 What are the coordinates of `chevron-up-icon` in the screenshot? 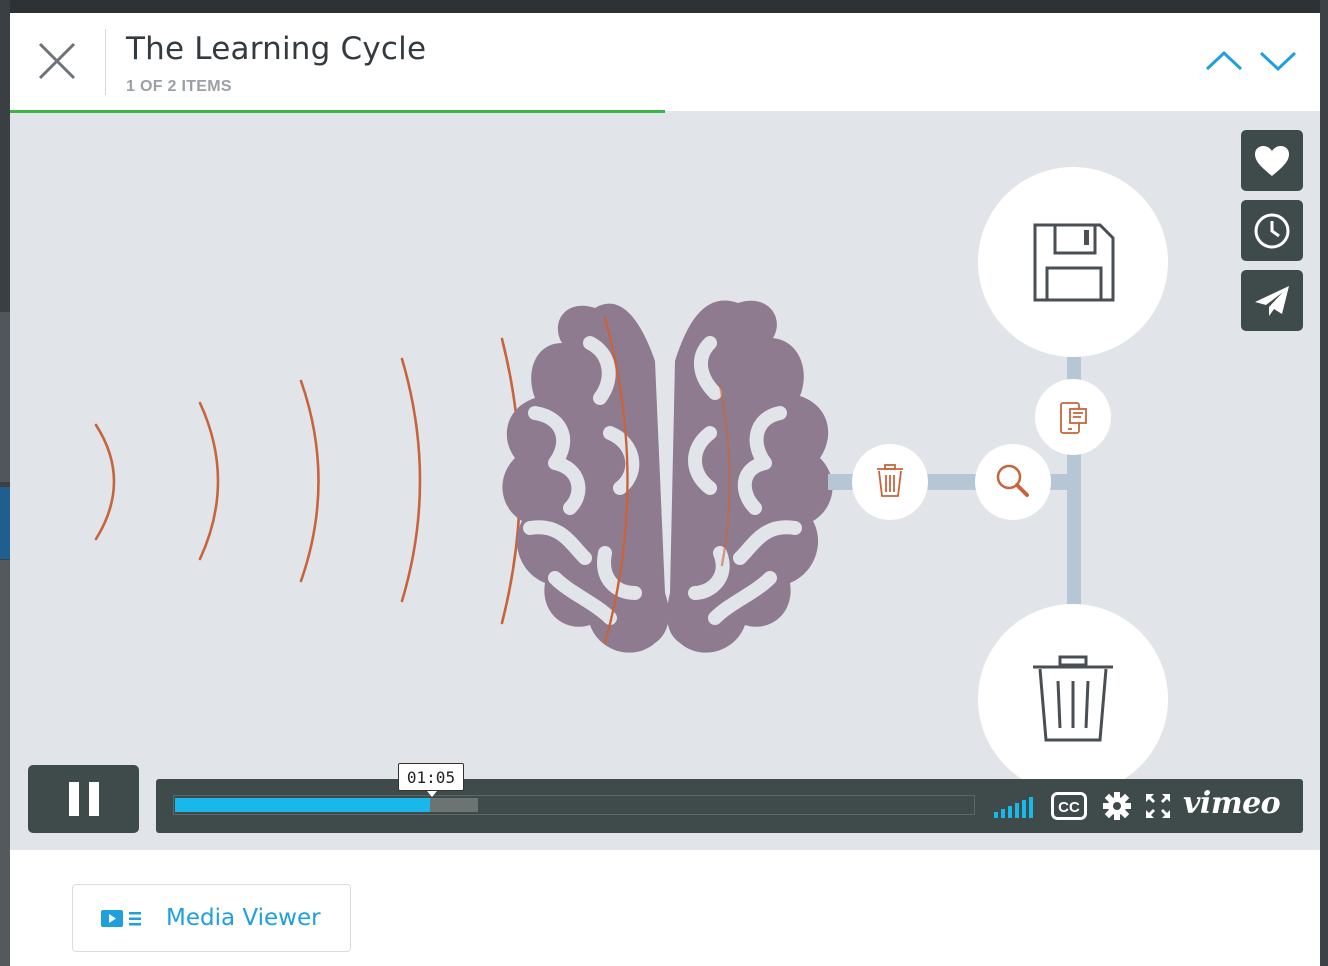 It's located at (1224, 60).